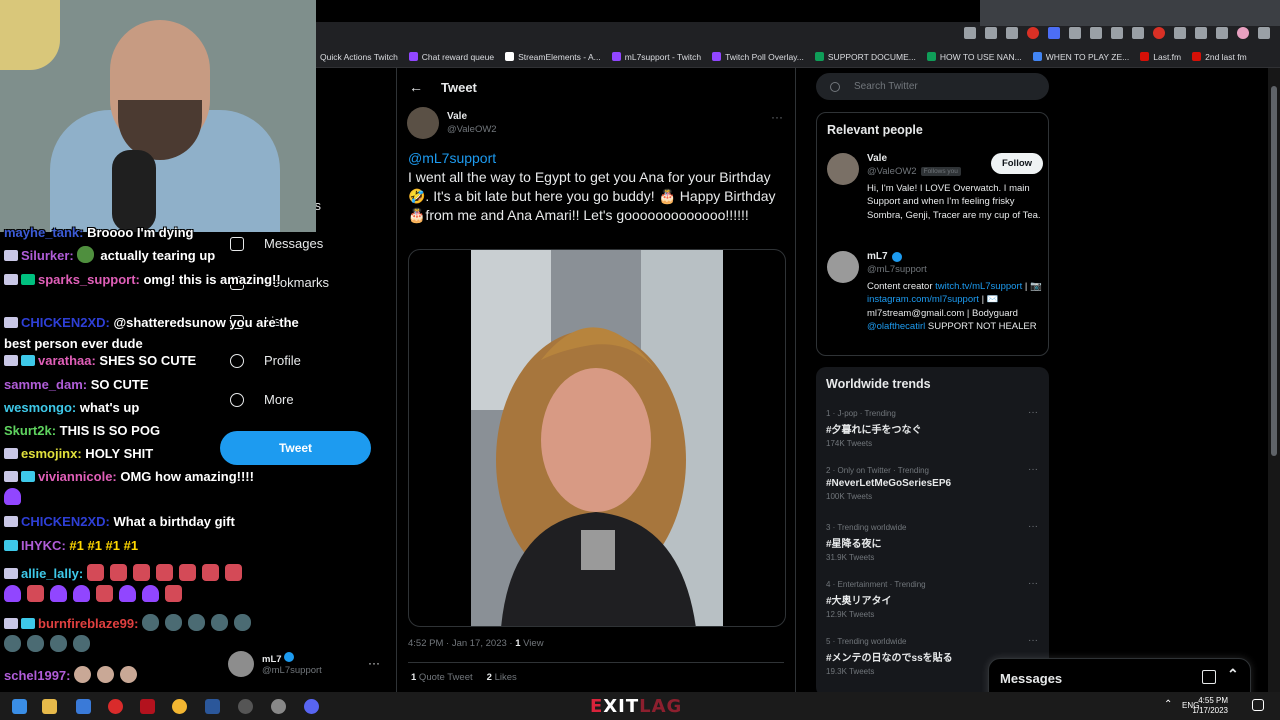  Describe the element at coordinates (67, 360) in the screenshot. I see `chat-username: varathaa:` at that location.